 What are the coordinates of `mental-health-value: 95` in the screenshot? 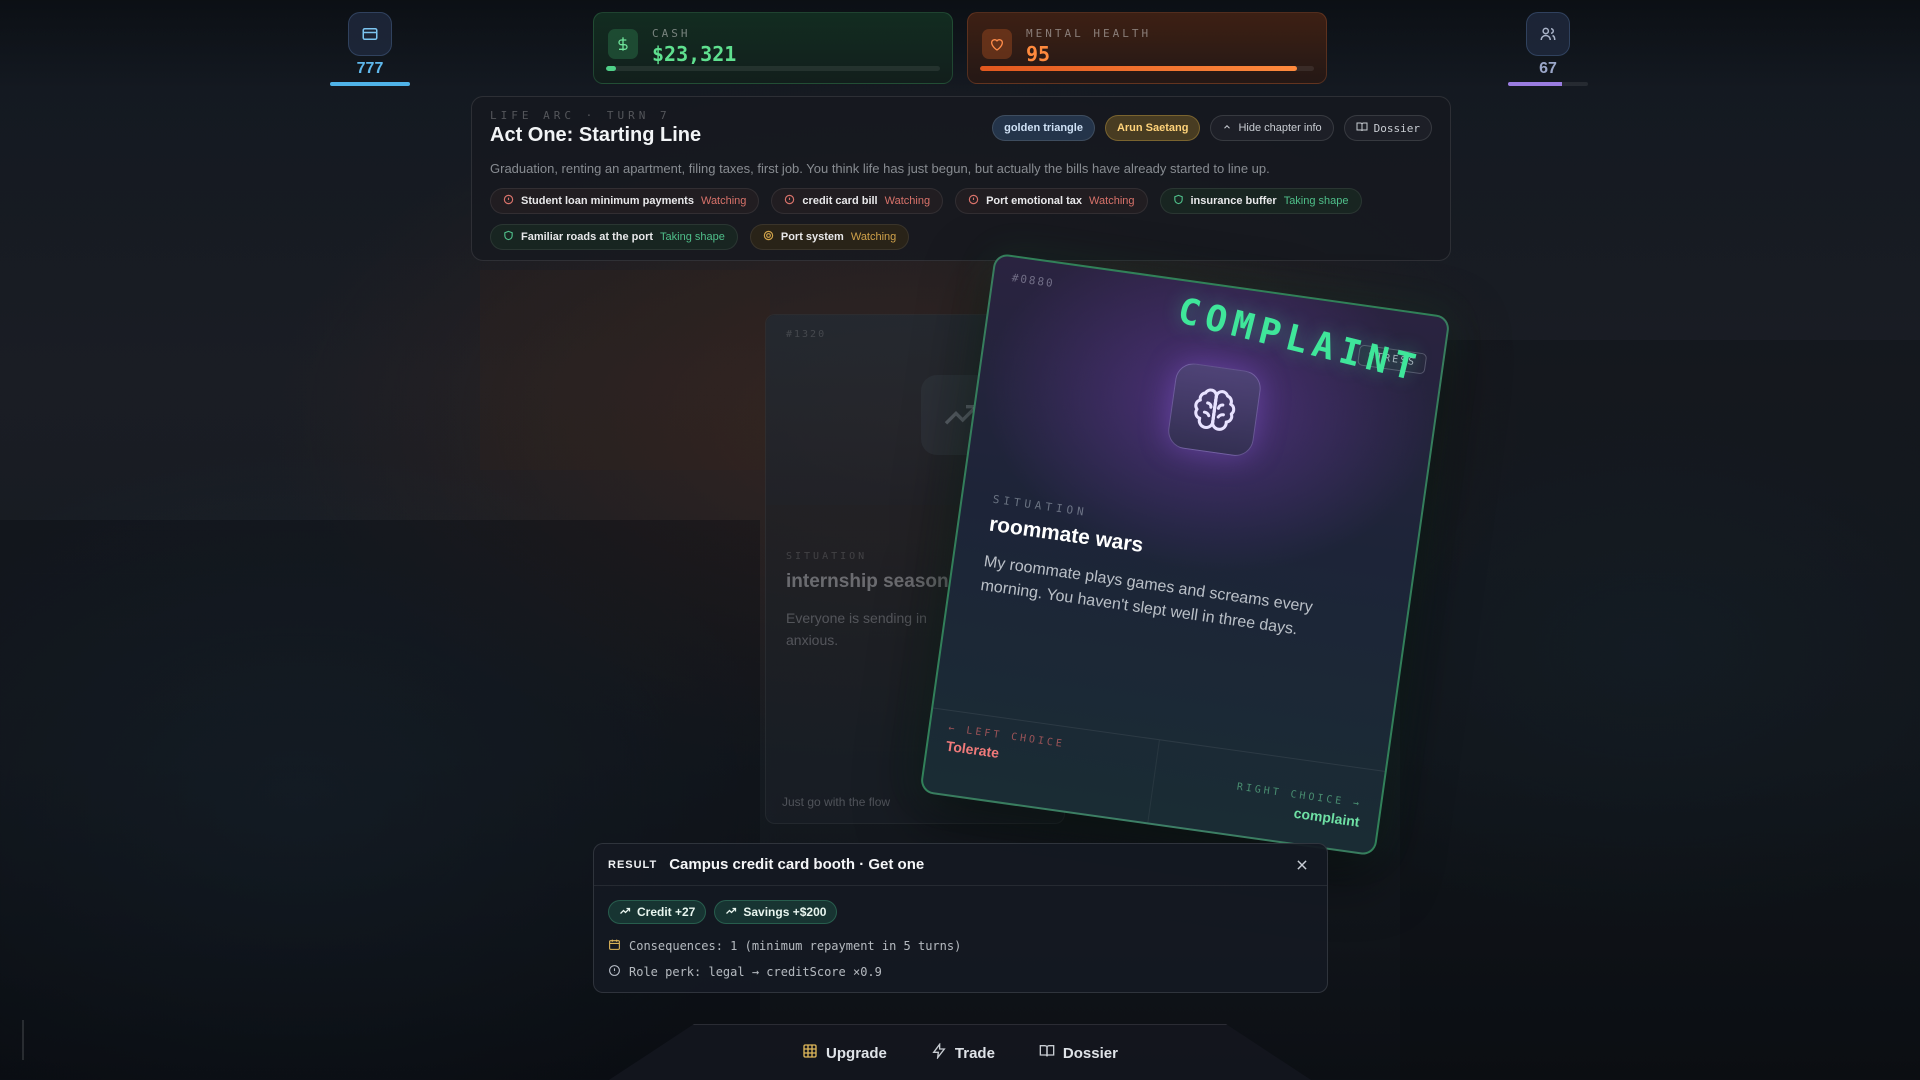 It's located at (1038, 54).